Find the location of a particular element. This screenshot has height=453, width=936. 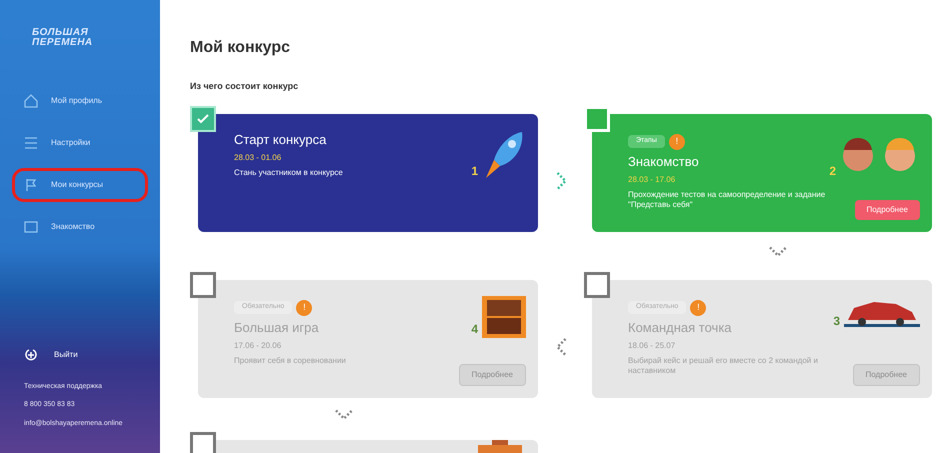

stage-title: Старт конкурса is located at coordinates (281, 140).